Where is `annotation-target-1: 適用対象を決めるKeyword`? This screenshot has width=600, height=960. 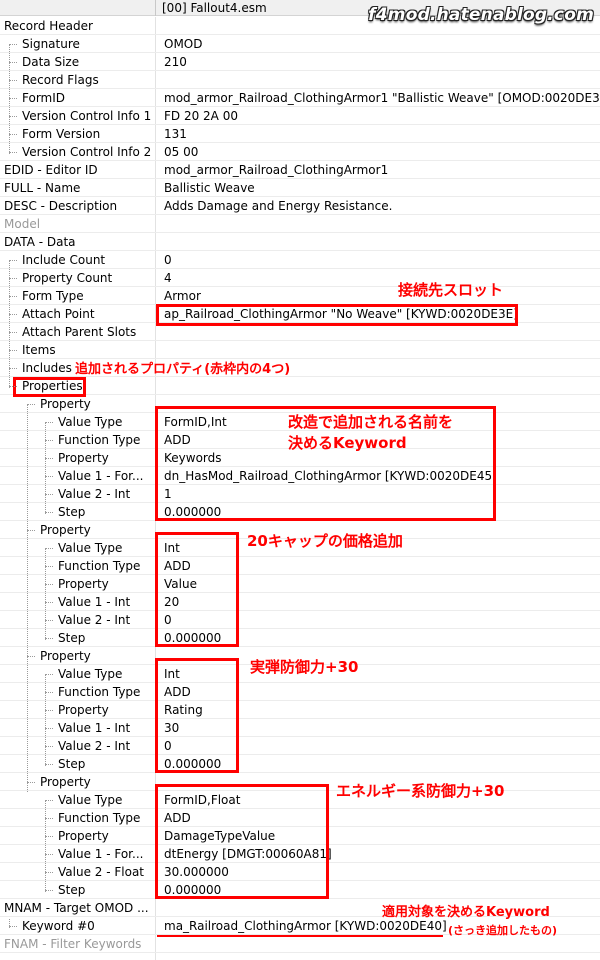 annotation-target-1: 適用対象を決めるKeyword is located at coordinates (466, 912).